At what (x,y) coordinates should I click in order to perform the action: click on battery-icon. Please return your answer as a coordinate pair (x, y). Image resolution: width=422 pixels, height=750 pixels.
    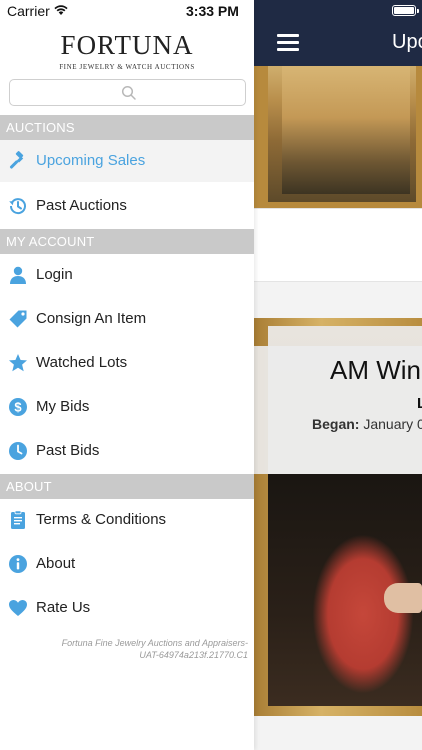
    Looking at the image, I should click on (405, 10).